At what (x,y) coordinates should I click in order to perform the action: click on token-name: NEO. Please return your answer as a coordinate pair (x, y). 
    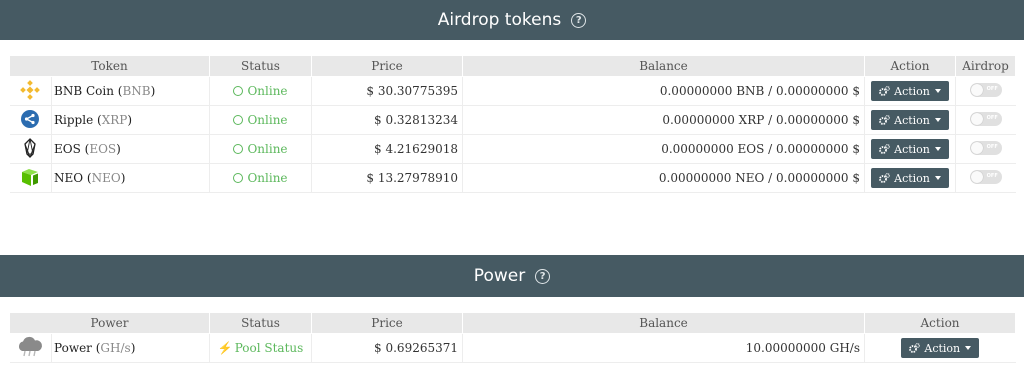
    Looking at the image, I should click on (69, 178).